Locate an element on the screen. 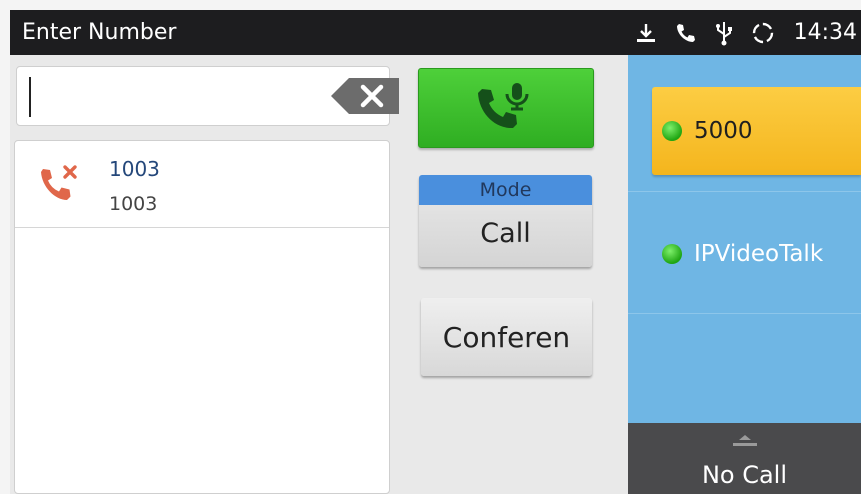 This screenshot has height=494, width=861. history-row: 1003 1003 is located at coordinates (202, 184).